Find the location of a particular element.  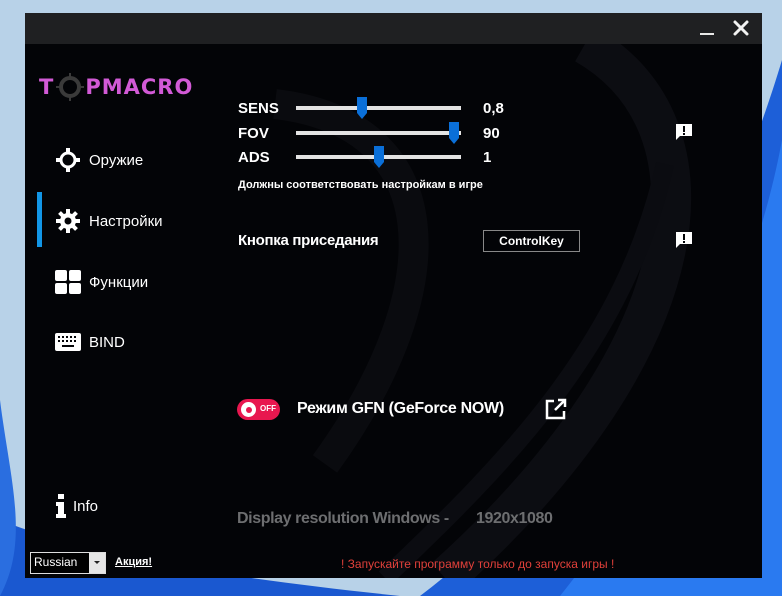

sidebar-item-label: BIND is located at coordinates (107, 342).